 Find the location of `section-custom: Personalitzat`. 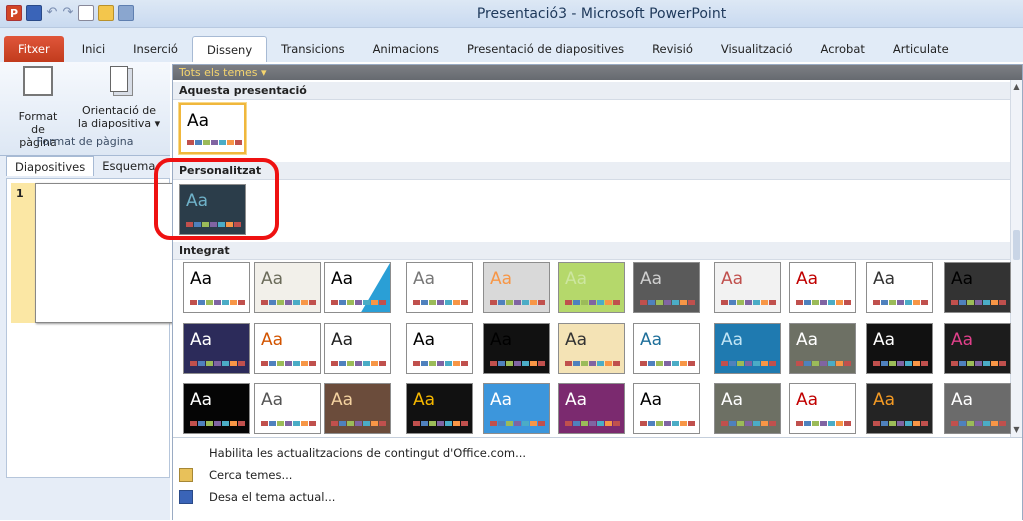

section-custom: Personalitzat is located at coordinates (597, 171).